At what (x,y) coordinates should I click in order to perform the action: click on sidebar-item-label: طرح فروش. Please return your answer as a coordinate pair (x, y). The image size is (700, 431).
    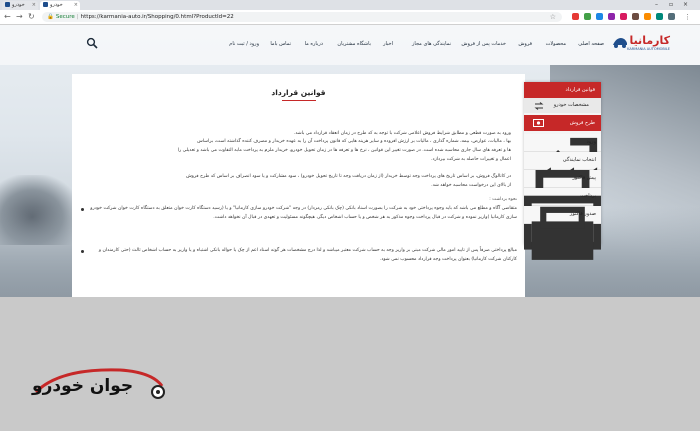
    Looking at the image, I should click on (582, 123).